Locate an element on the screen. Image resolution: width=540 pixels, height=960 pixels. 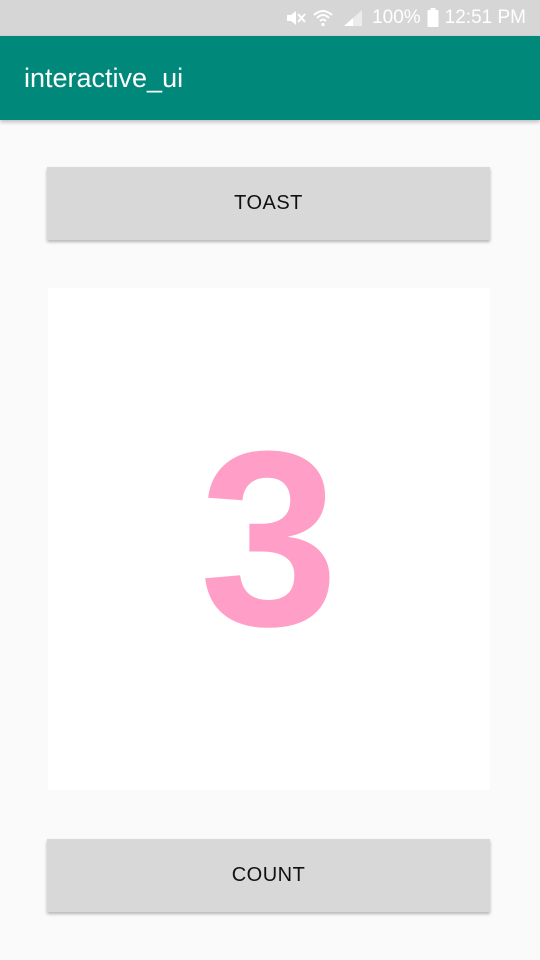
status-bar: 100% 12:51 PM is located at coordinates (270, 18).